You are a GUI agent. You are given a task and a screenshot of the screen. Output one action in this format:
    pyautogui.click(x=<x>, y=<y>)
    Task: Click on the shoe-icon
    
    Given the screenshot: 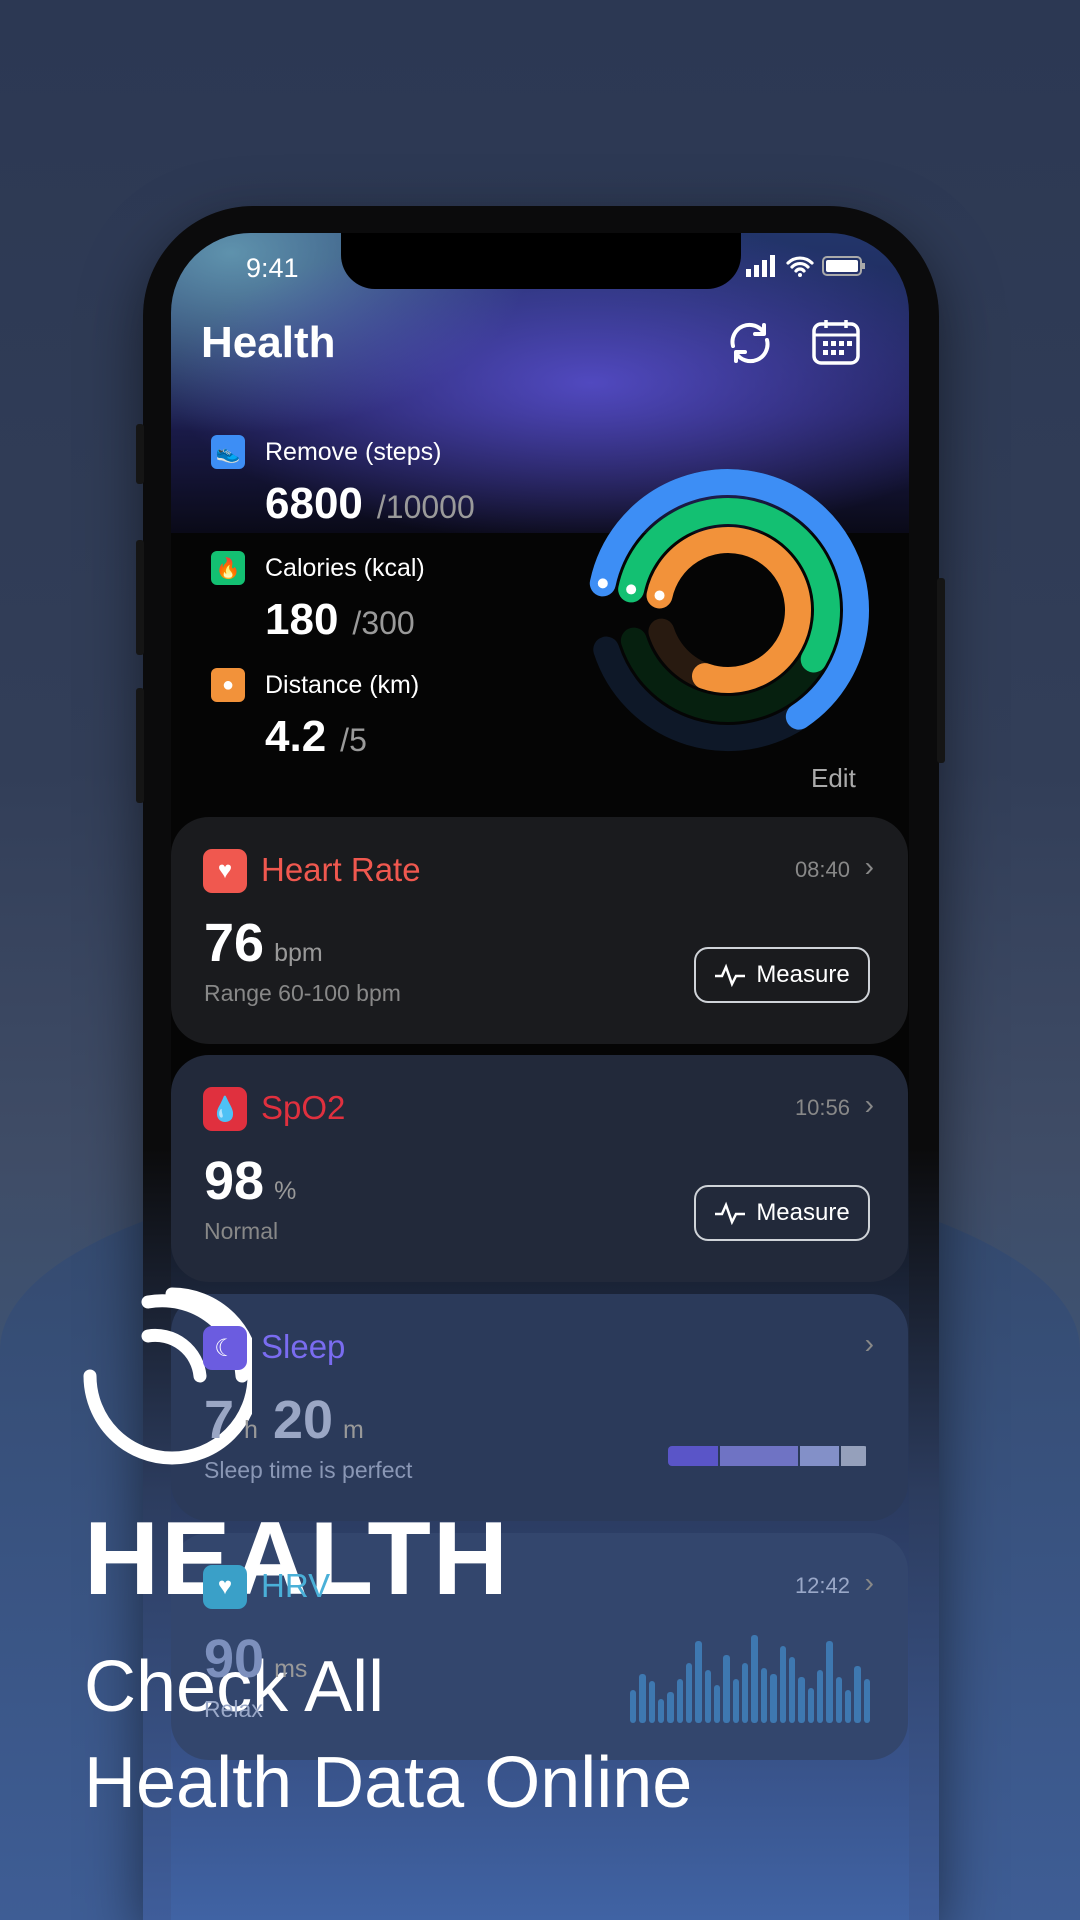 What is the action you would take?
    pyautogui.click(x=602, y=583)
    